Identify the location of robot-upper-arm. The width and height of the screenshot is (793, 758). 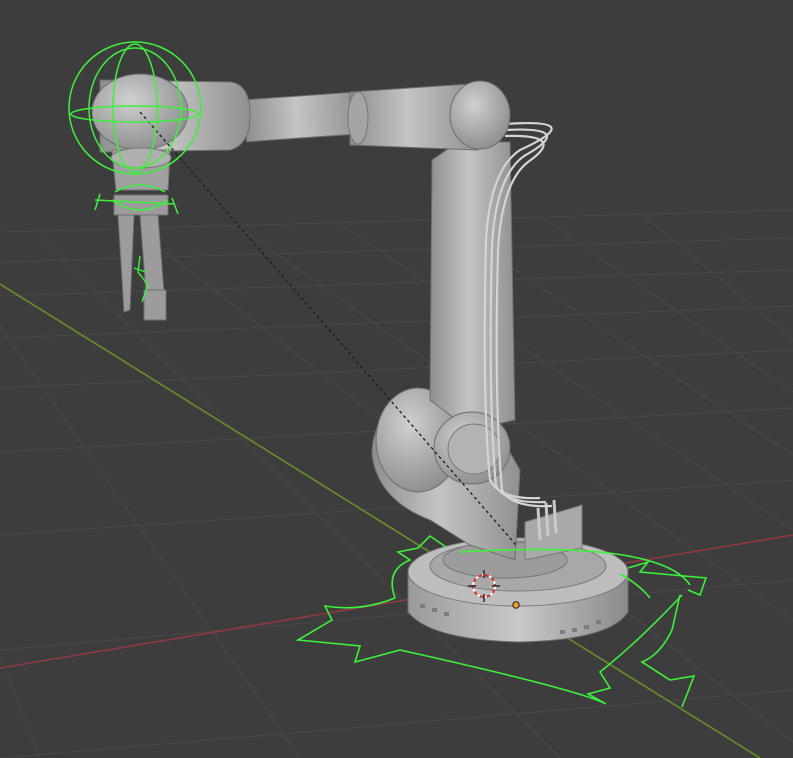
(377, 115).